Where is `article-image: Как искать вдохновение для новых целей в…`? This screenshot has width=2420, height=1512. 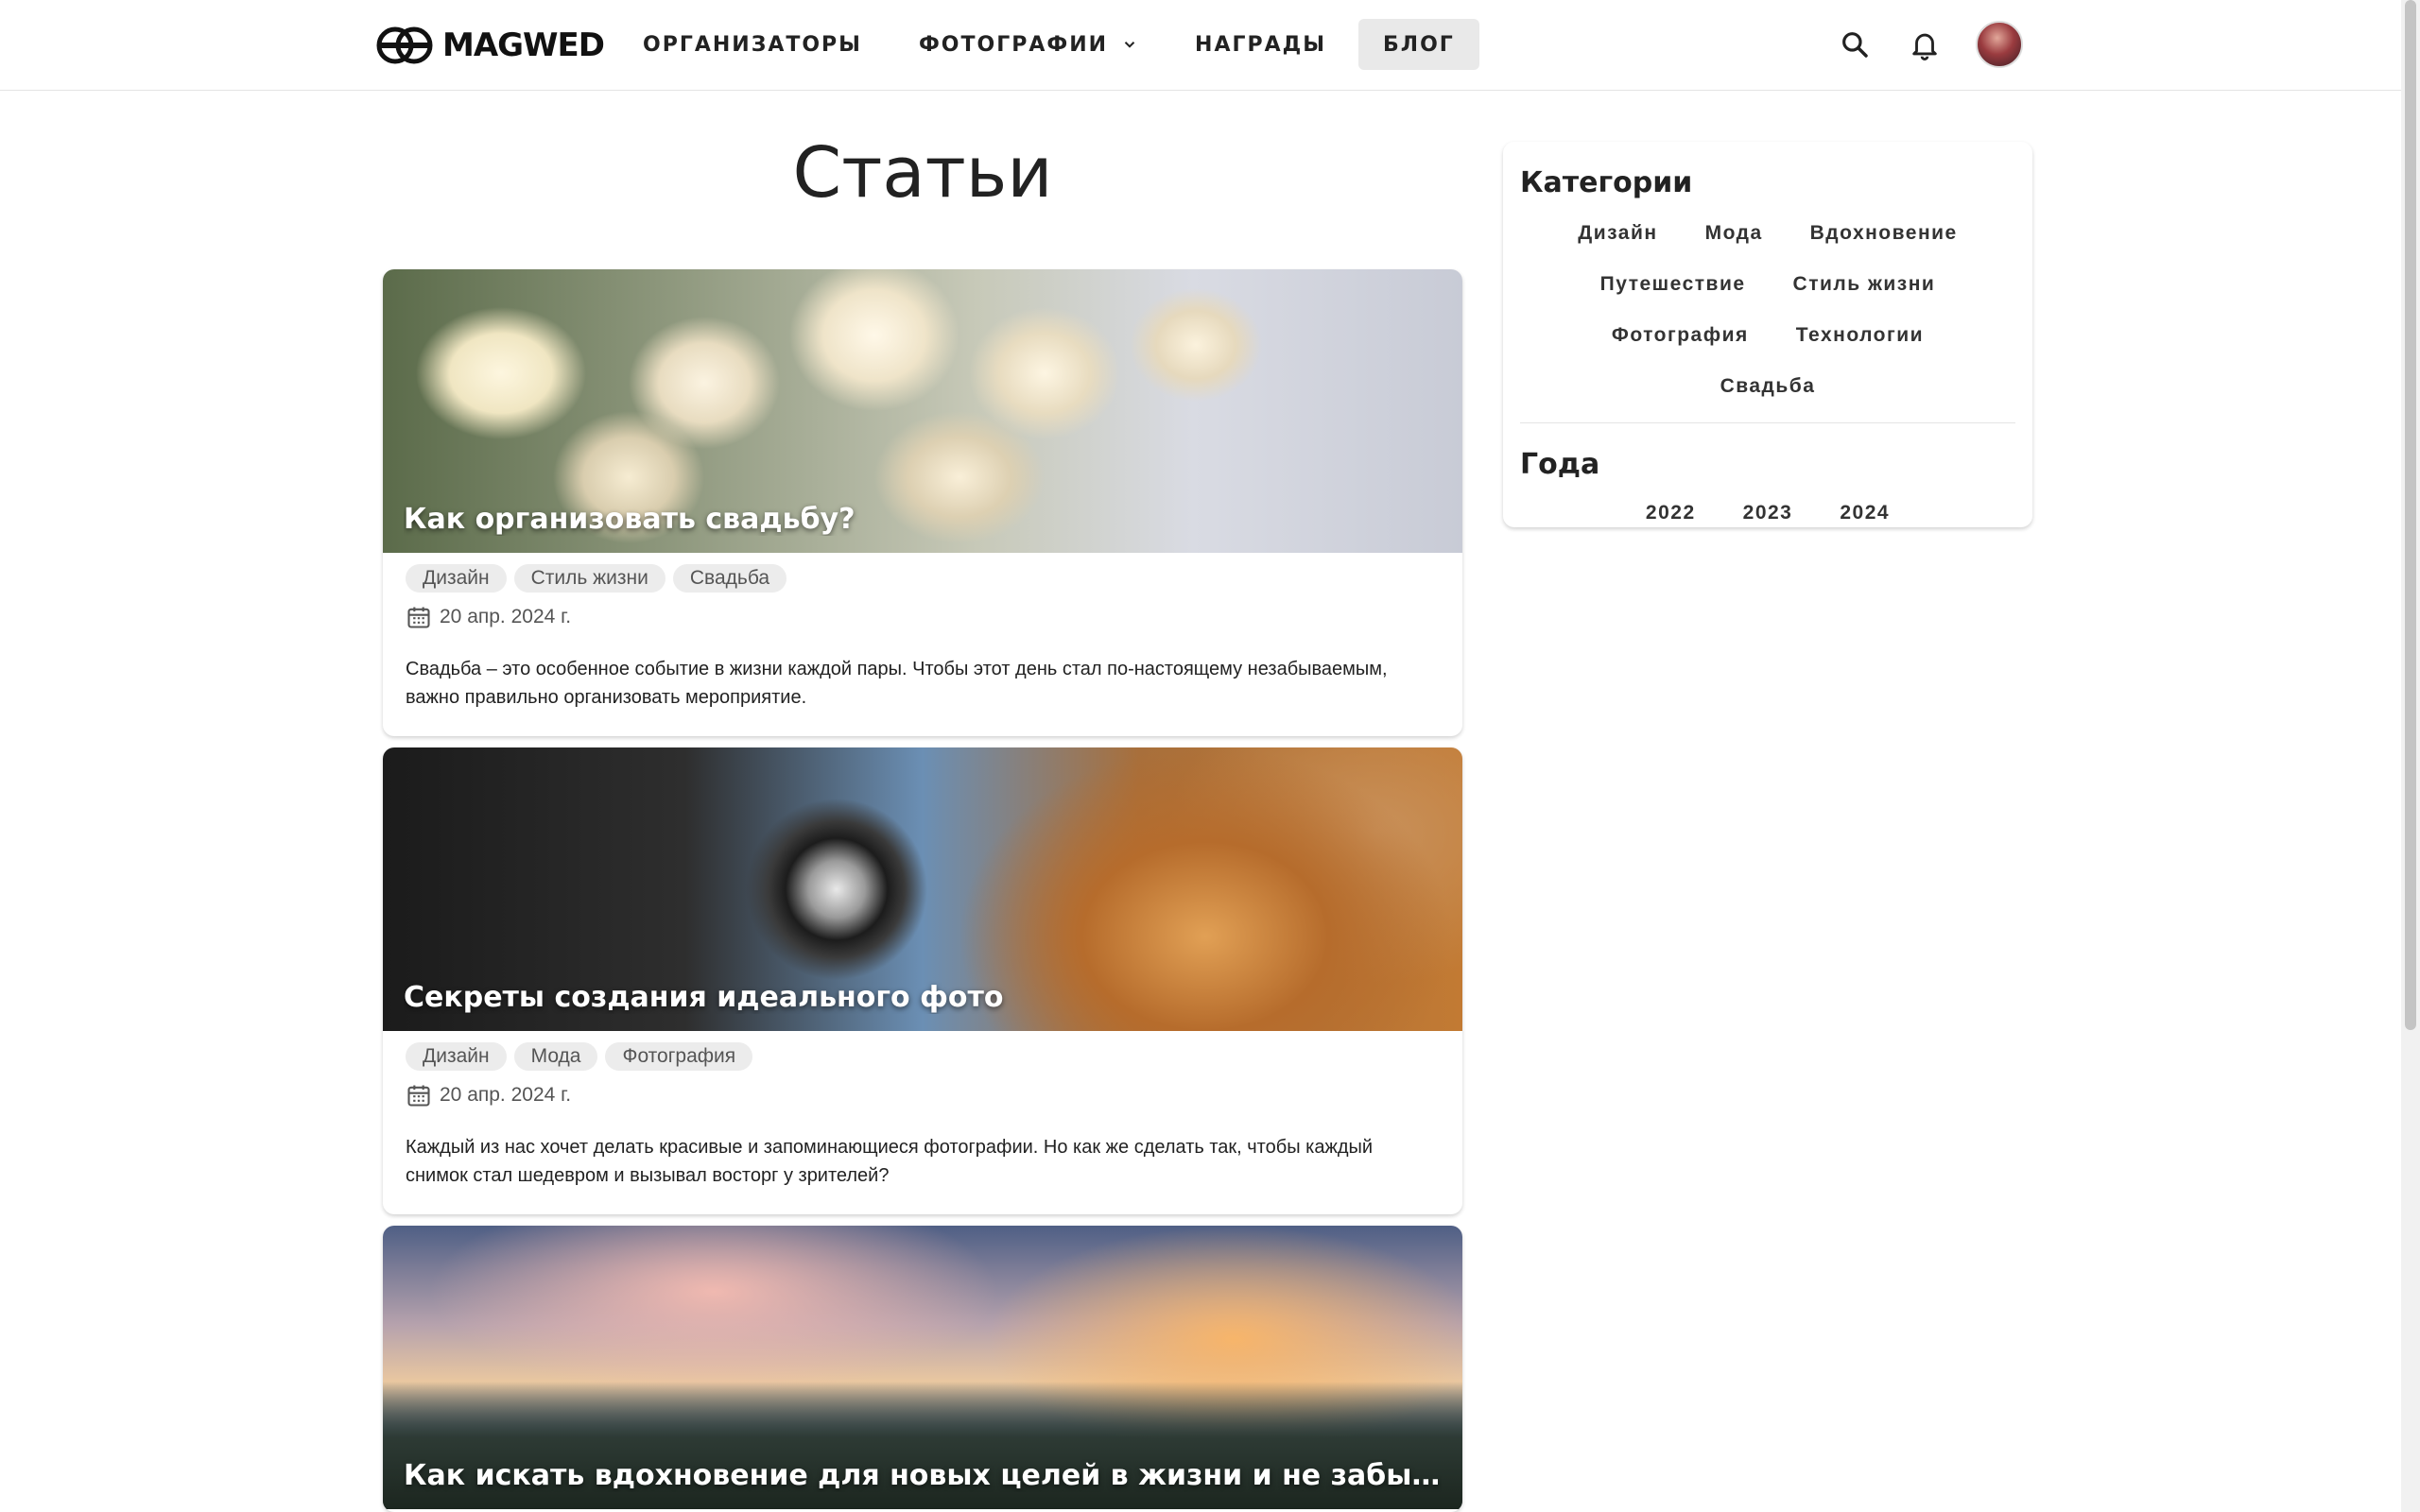 article-image: Как искать вдохновение для новых целей в… is located at coordinates (922, 1367).